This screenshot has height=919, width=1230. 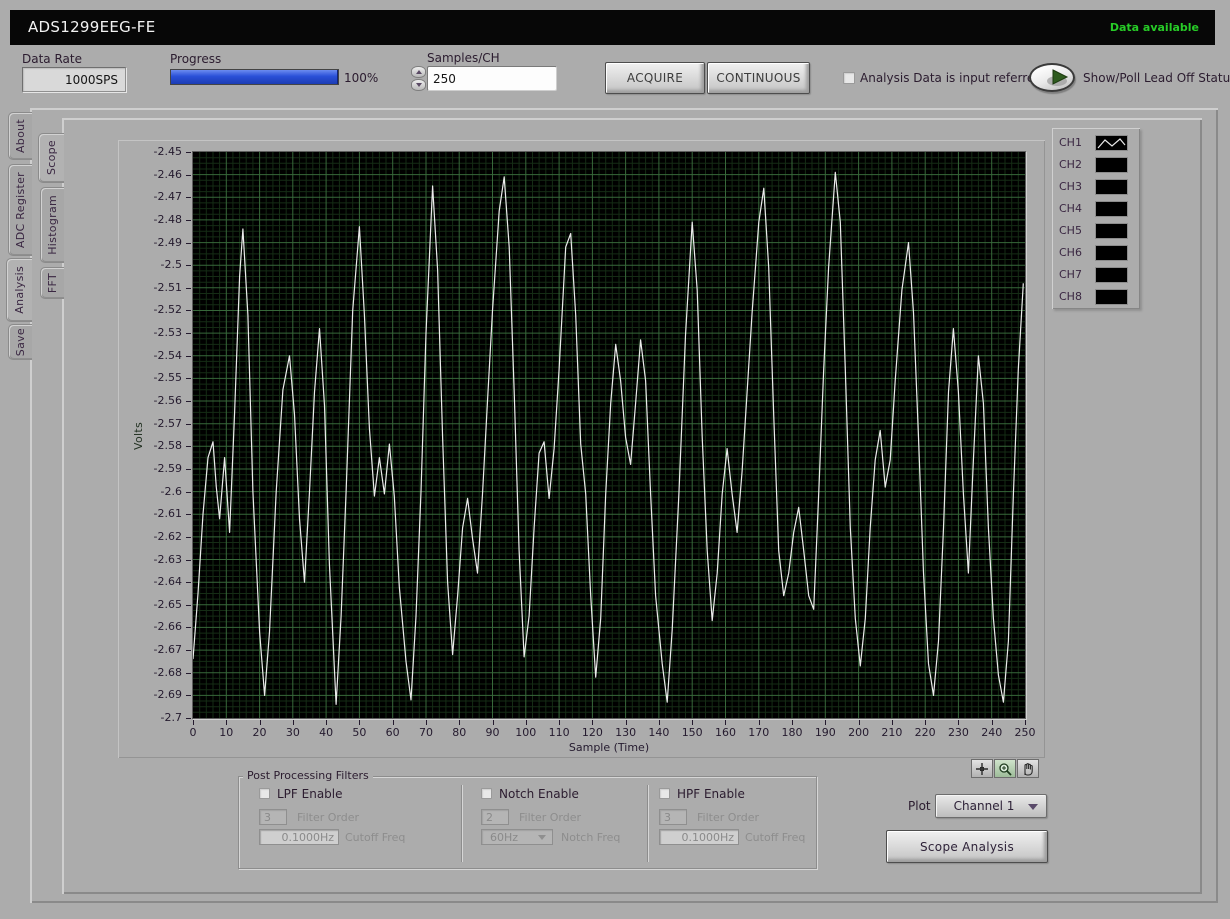 What do you see at coordinates (167, 378) in the screenshot?
I see `y-tick-label: -2.55` at bounding box center [167, 378].